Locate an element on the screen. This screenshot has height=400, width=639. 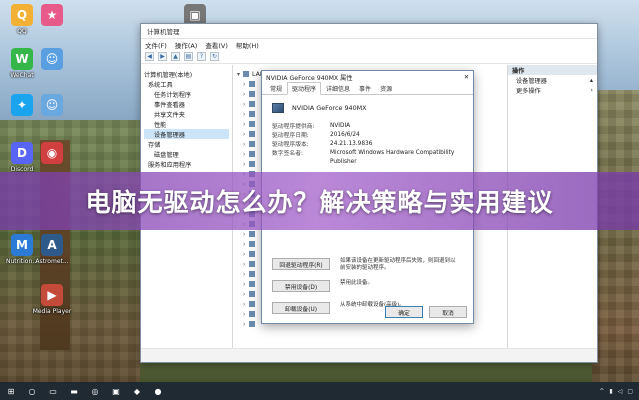
dialog-tabs: 常规 驱动程序 详细信息 事件 资源 is located at coordinates (367, 88).